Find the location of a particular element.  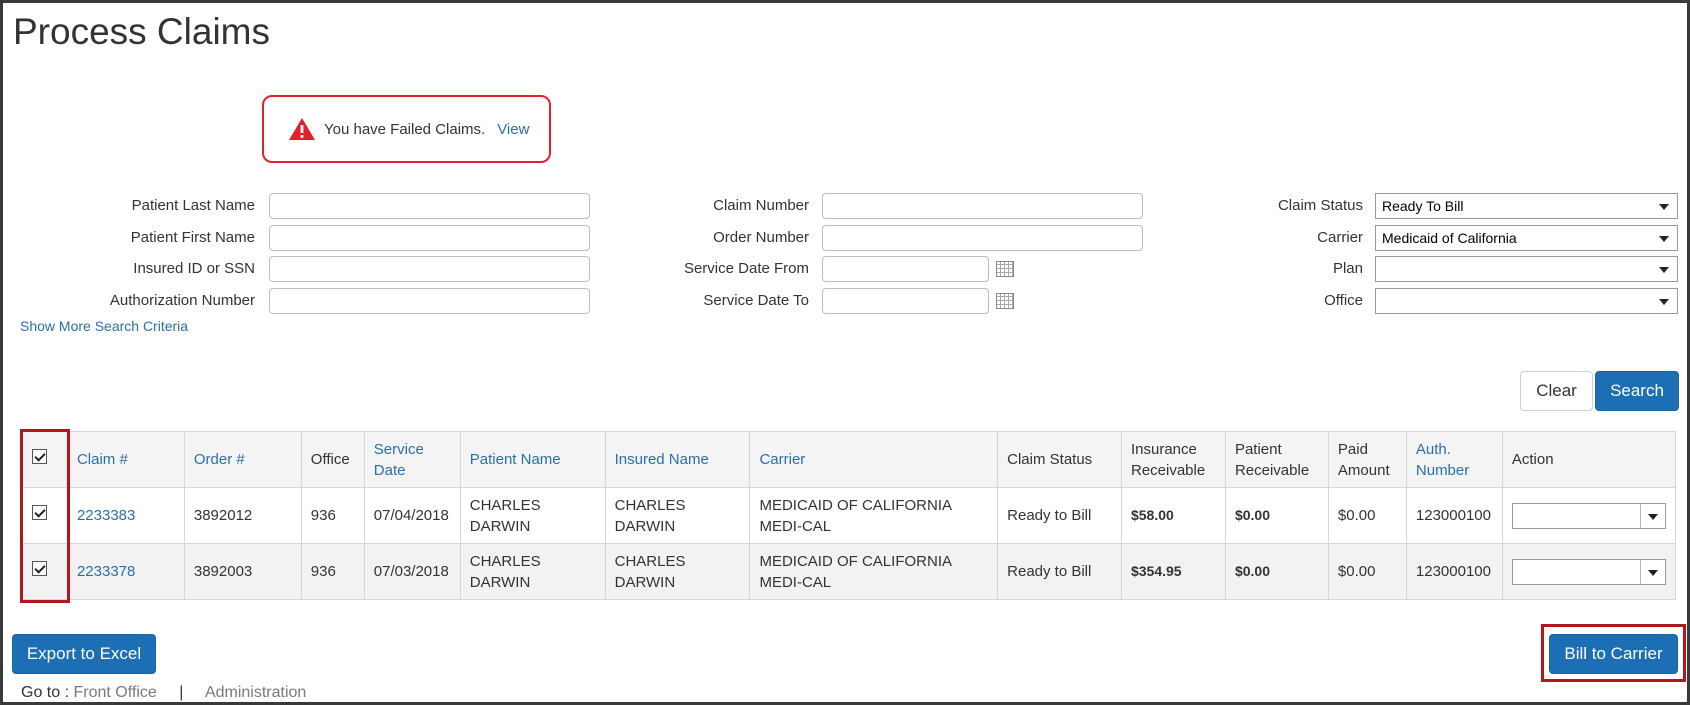

header-insured-name: Insured Name is located at coordinates (677, 459).